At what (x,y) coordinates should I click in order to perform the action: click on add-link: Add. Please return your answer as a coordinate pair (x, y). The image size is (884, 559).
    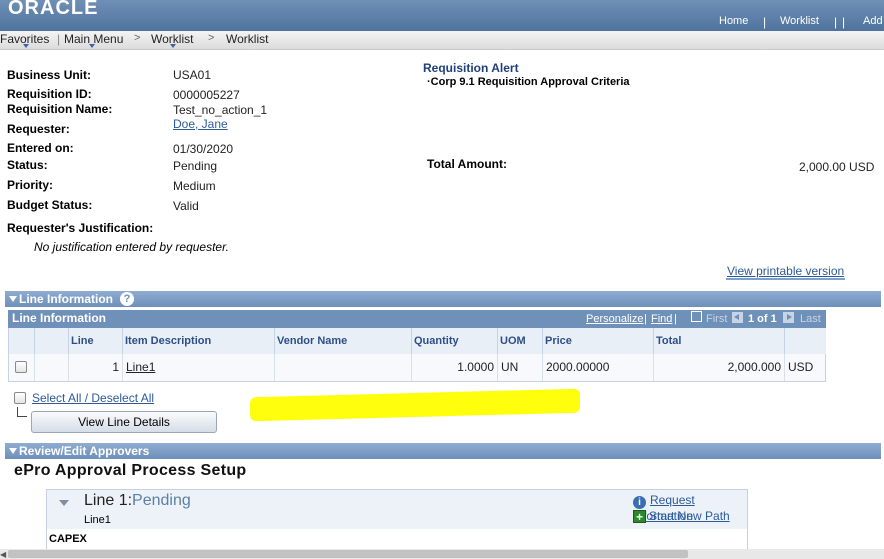
    Looking at the image, I should click on (873, 21).